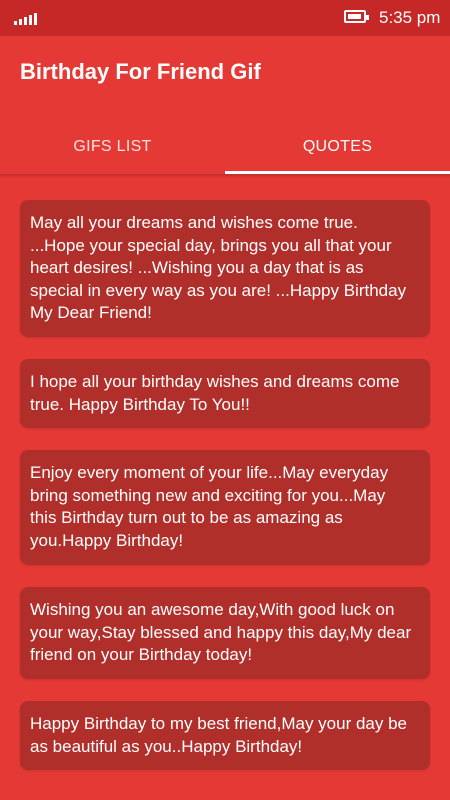  What do you see at coordinates (140, 71) in the screenshot?
I see `app-title: Birthday For Friend Gif` at bounding box center [140, 71].